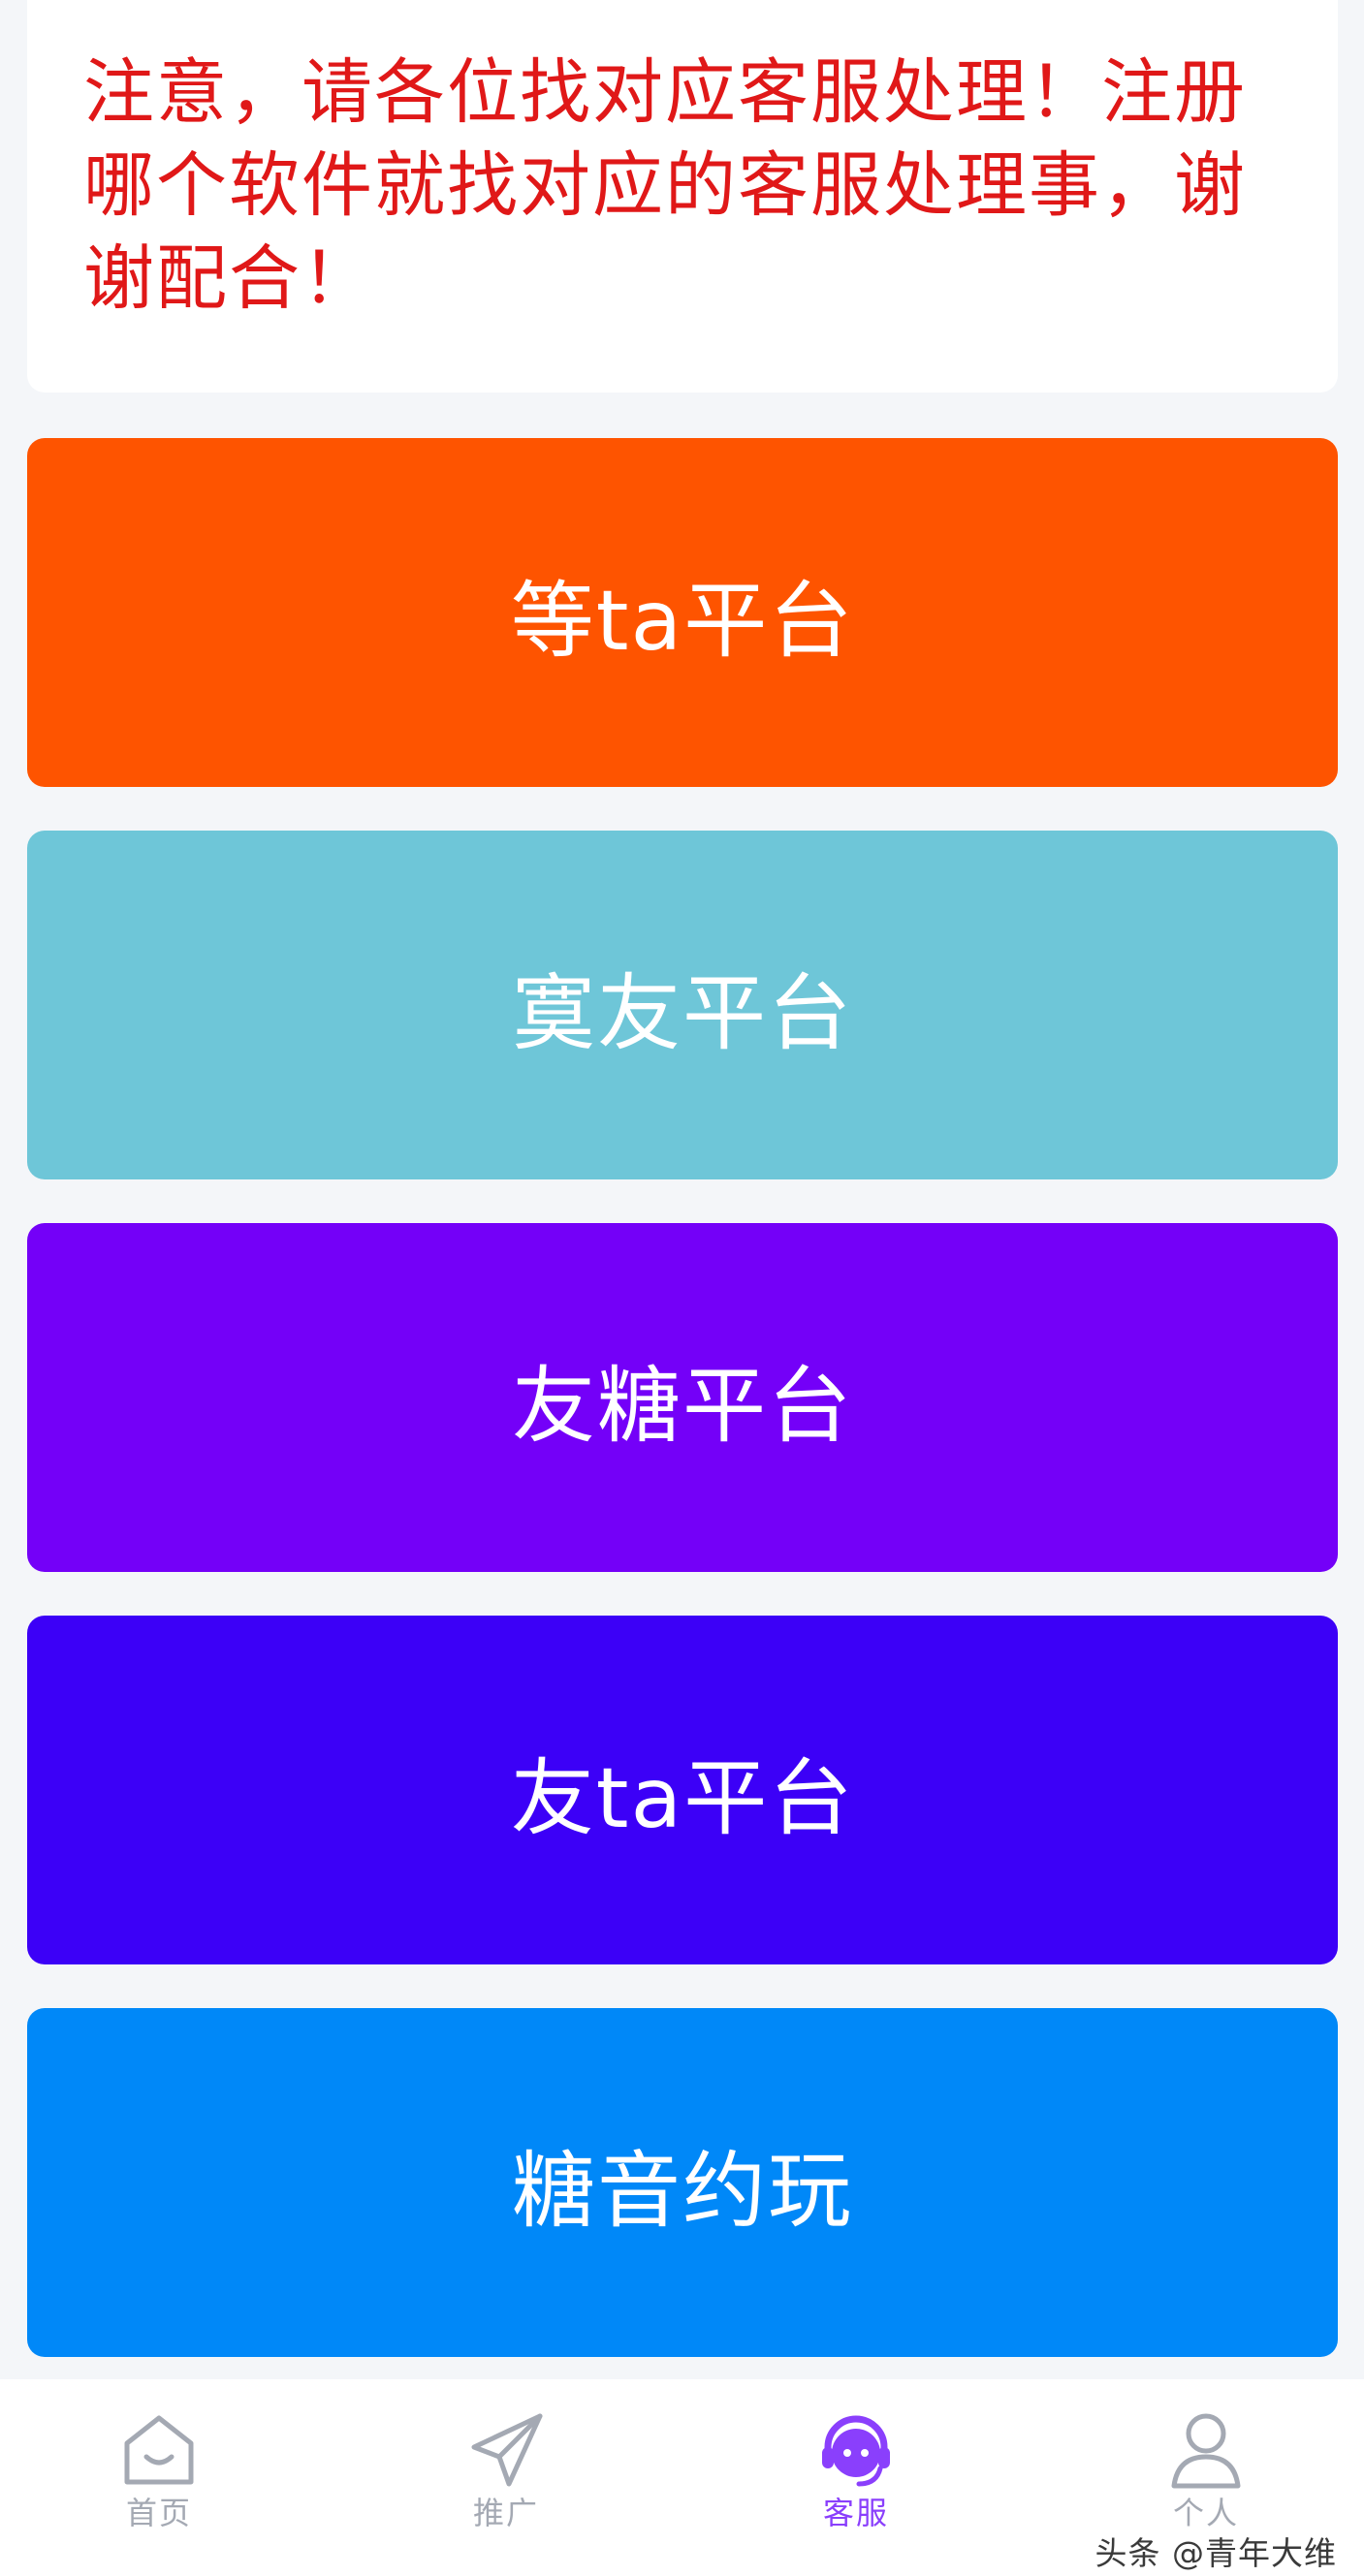 This screenshot has height=2576, width=1364. Describe the element at coordinates (682, 1005) in the screenshot. I see `platform-button-moyou: 寞友平台` at that location.